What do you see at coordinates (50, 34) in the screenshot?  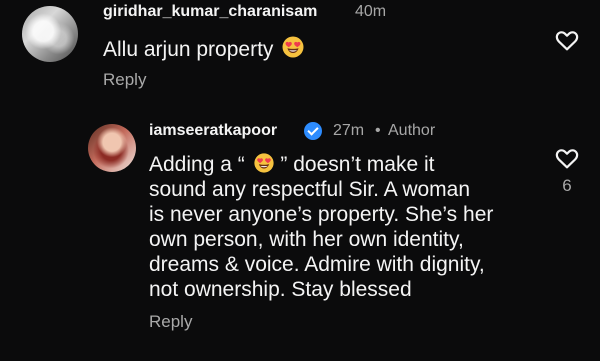 I see `avatar-giridhar` at bounding box center [50, 34].